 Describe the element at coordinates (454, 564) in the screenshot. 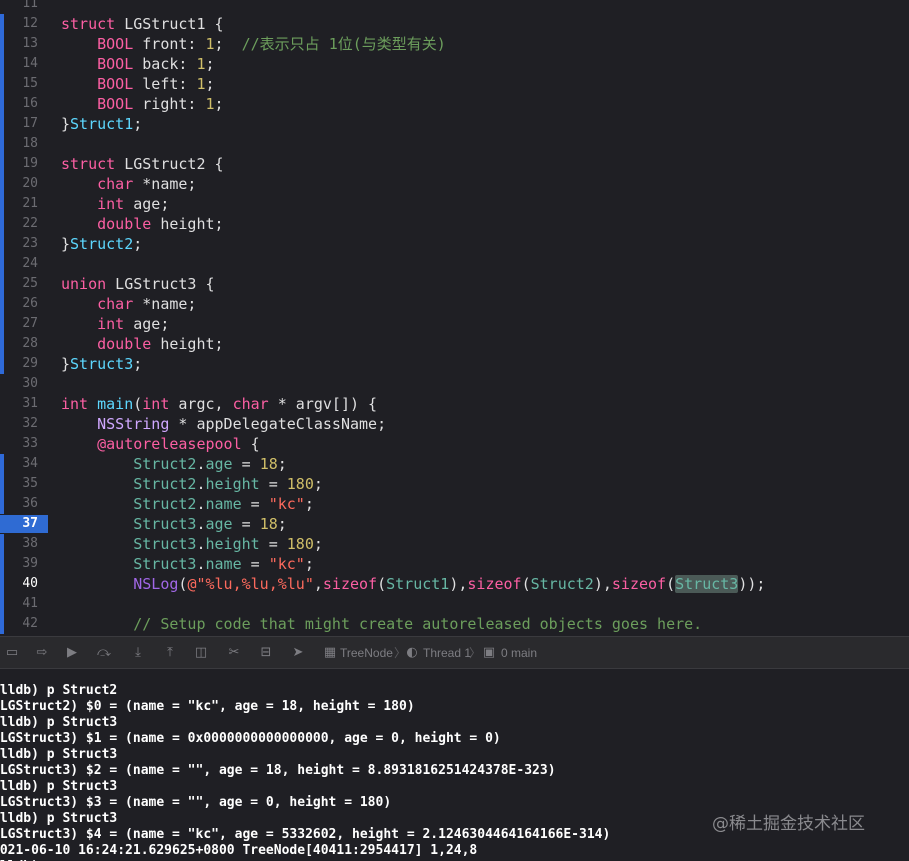

I see `code-line: 39 Struct3.name = "kc";` at that location.